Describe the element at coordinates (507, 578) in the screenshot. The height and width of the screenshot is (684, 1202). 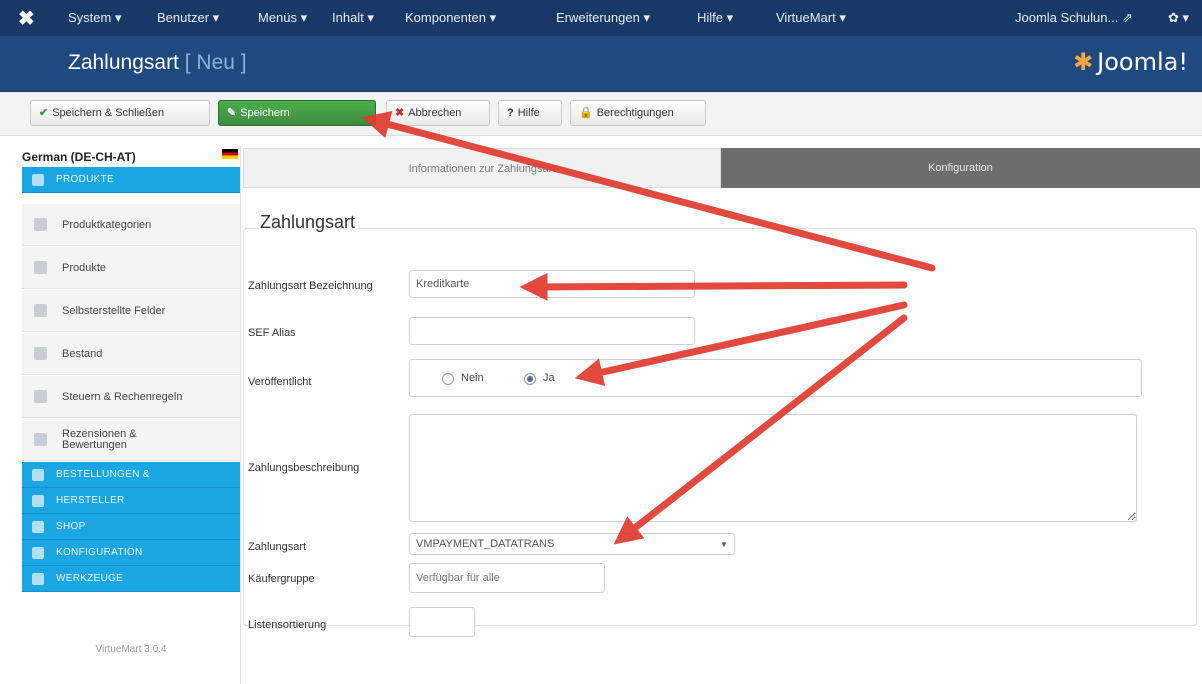
I see `shopper-group-input` at that location.